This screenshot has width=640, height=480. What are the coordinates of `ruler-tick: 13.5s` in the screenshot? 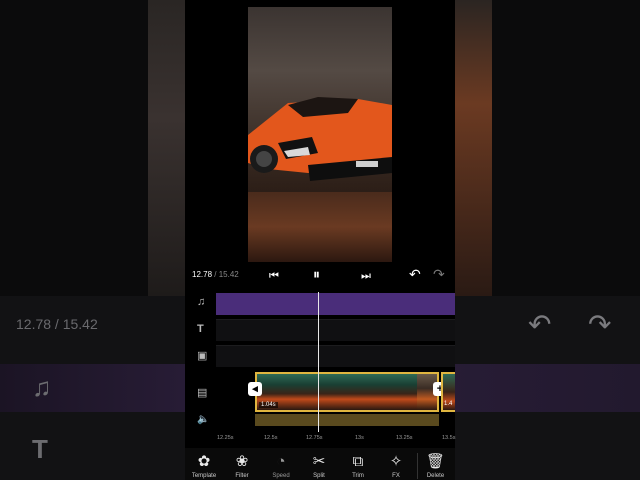 It's located at (449, 438).